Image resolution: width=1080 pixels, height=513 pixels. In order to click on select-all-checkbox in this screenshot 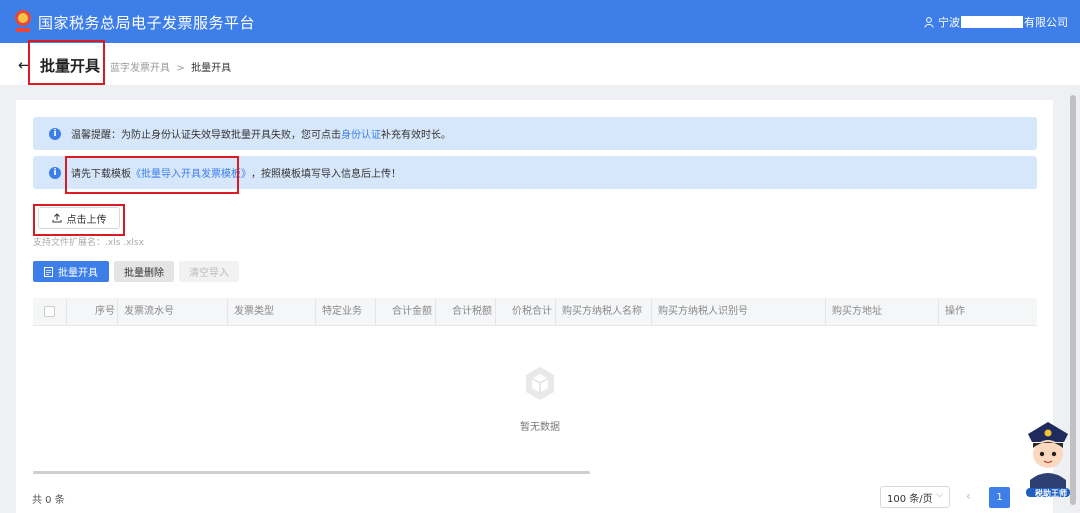, I will do `click(49, 311)`.